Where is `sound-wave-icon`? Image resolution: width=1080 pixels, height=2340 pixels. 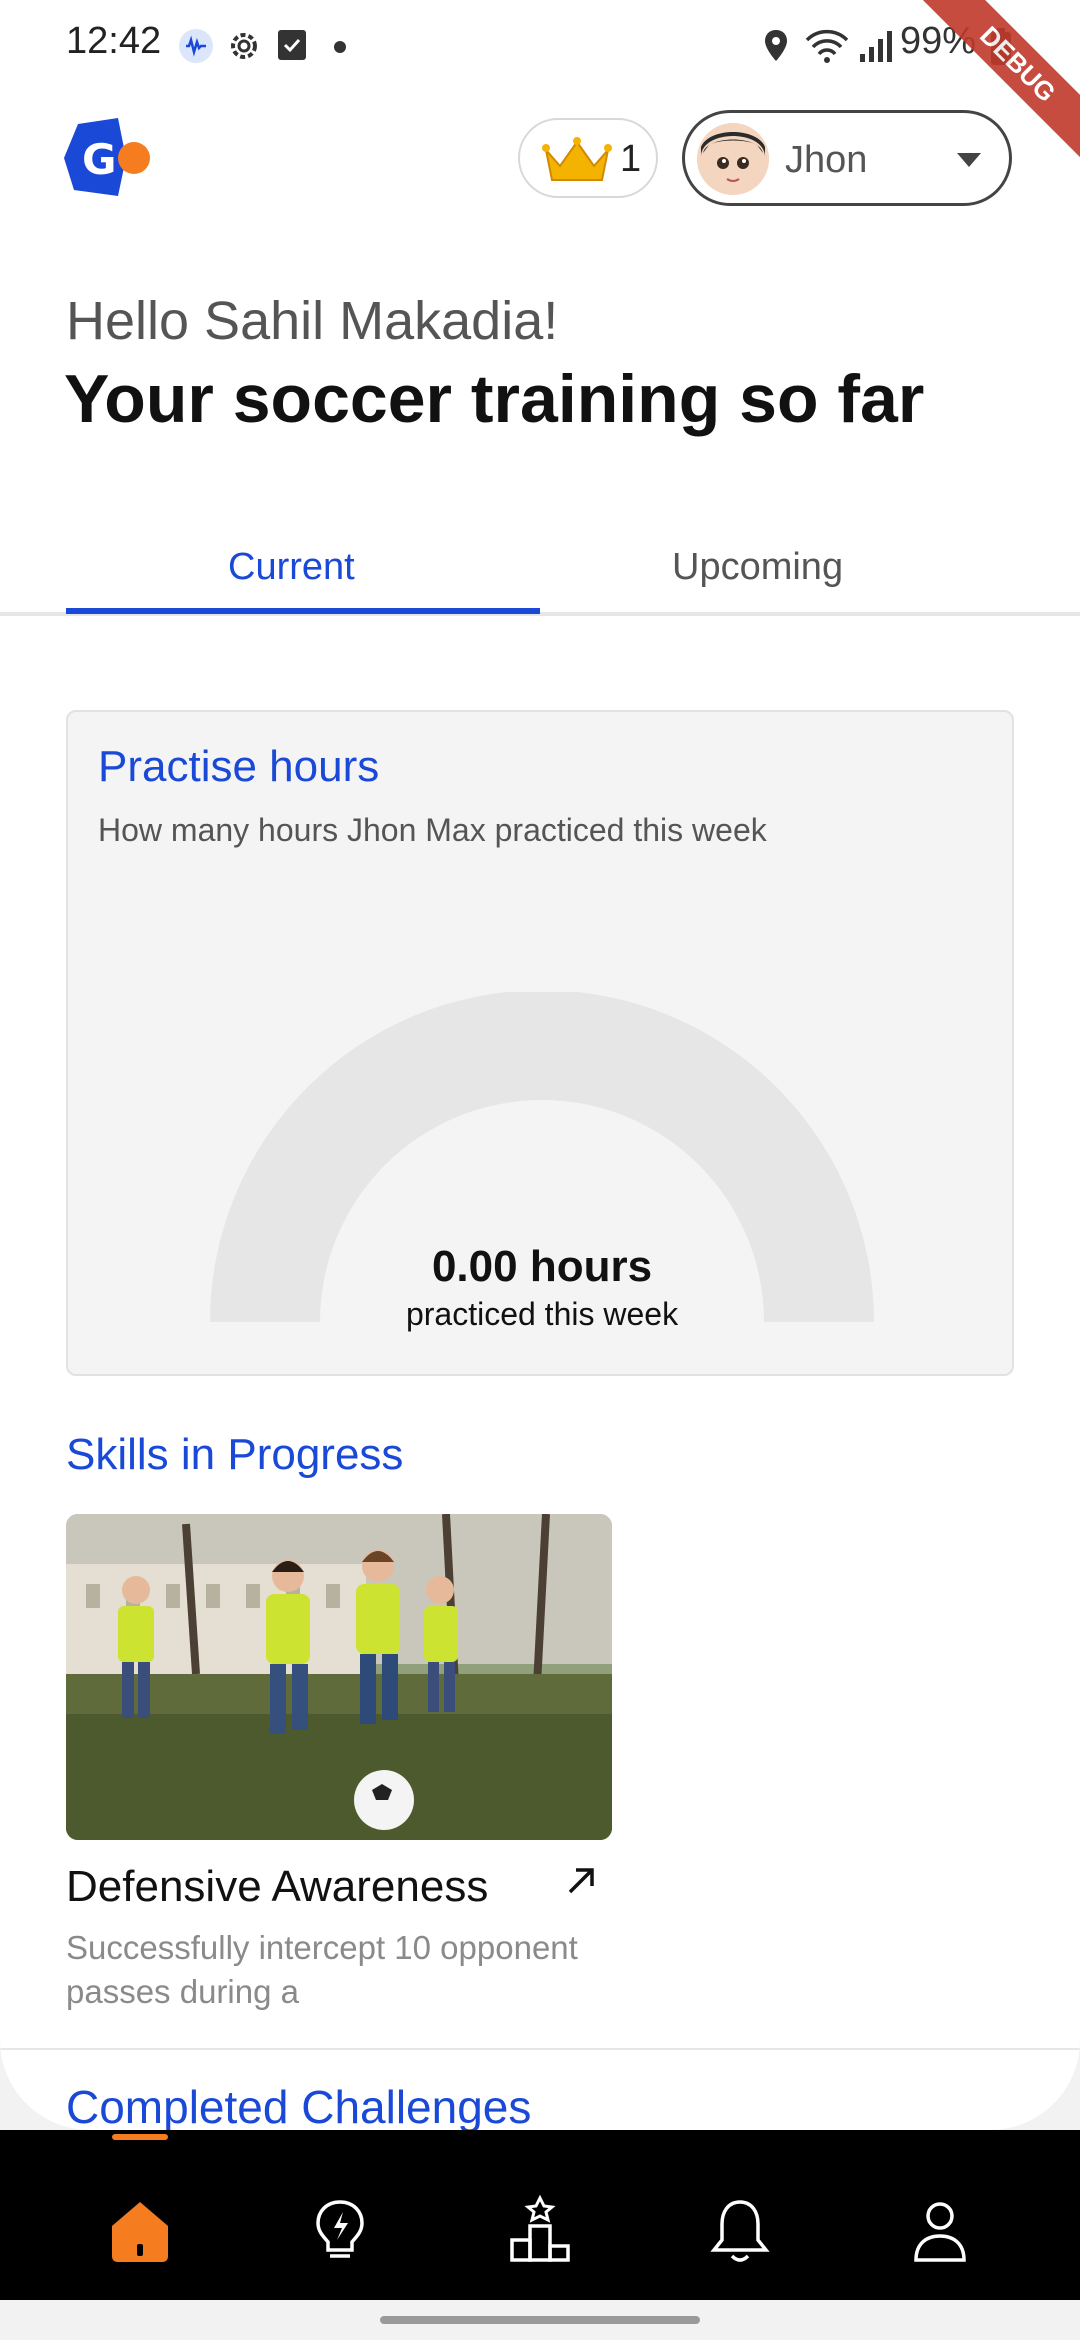
sound-wave-icon is located at coordinates (196, 48).